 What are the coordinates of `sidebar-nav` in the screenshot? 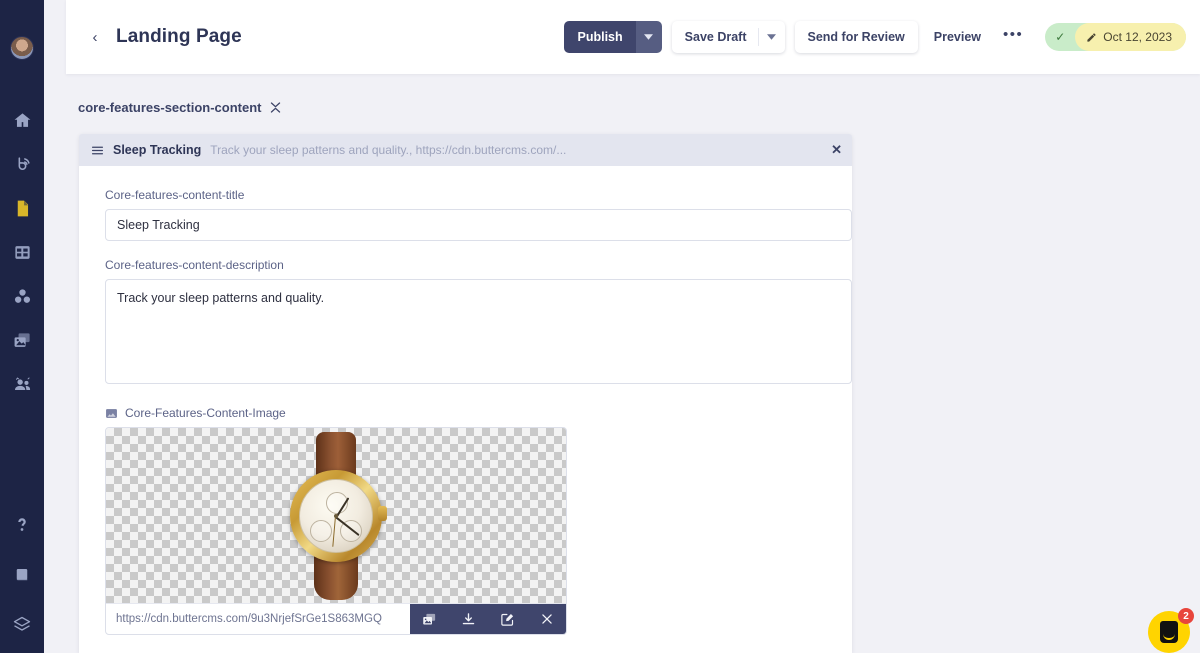 It's located at (22, 252).